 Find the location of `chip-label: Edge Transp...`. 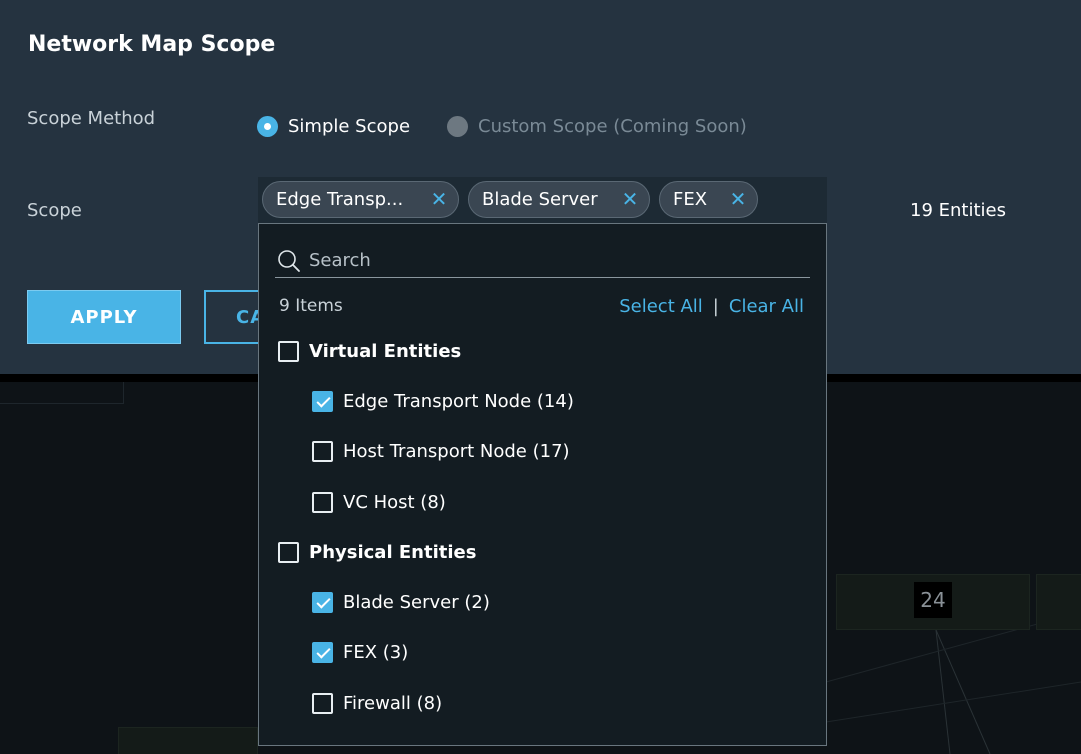

chip-label: Edge Transp... is located at coordinates (340, 199).